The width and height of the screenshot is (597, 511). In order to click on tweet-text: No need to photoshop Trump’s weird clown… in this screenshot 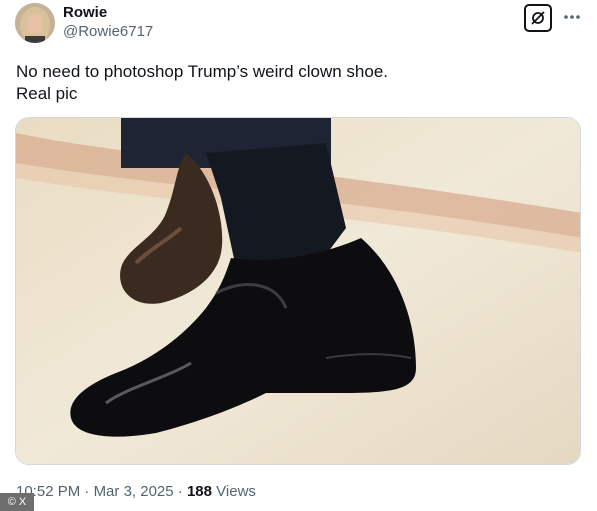, I will do `click(296, 83)`.